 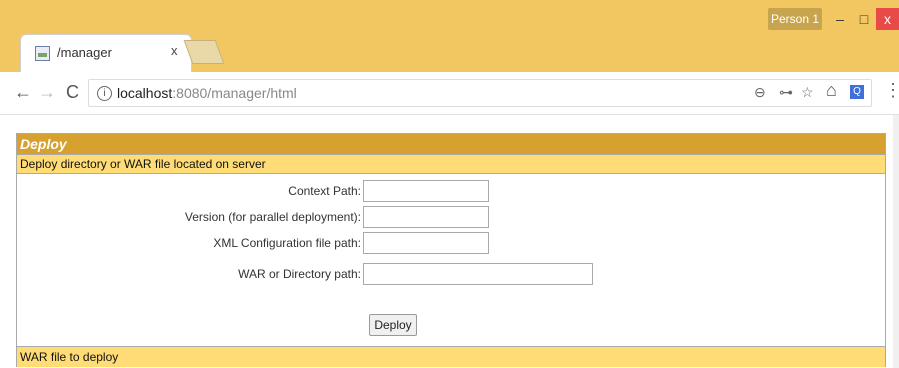 What do you see at coordinates (795, 19) in the screenshot?
I see `profile-button: Person 1` at bounding box center [795, 19].